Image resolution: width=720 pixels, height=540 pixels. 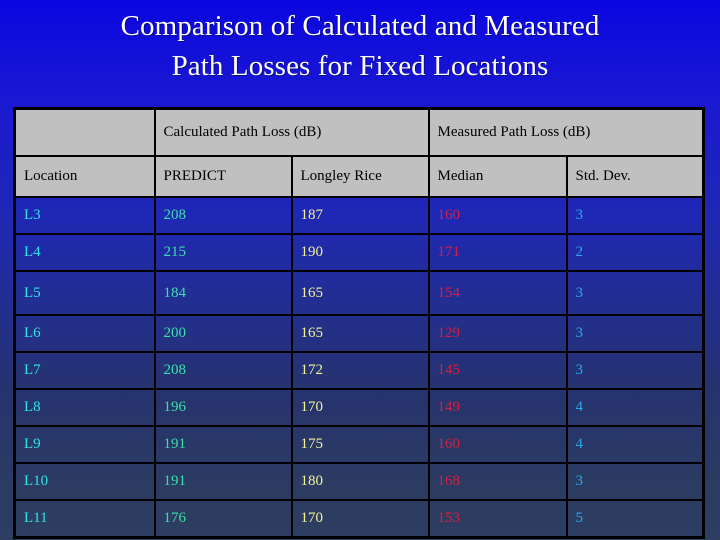 What do you see at coordinates (497, 252) in the screenshot?
I see `cell-median: 171` at bounding box center [497, 252].